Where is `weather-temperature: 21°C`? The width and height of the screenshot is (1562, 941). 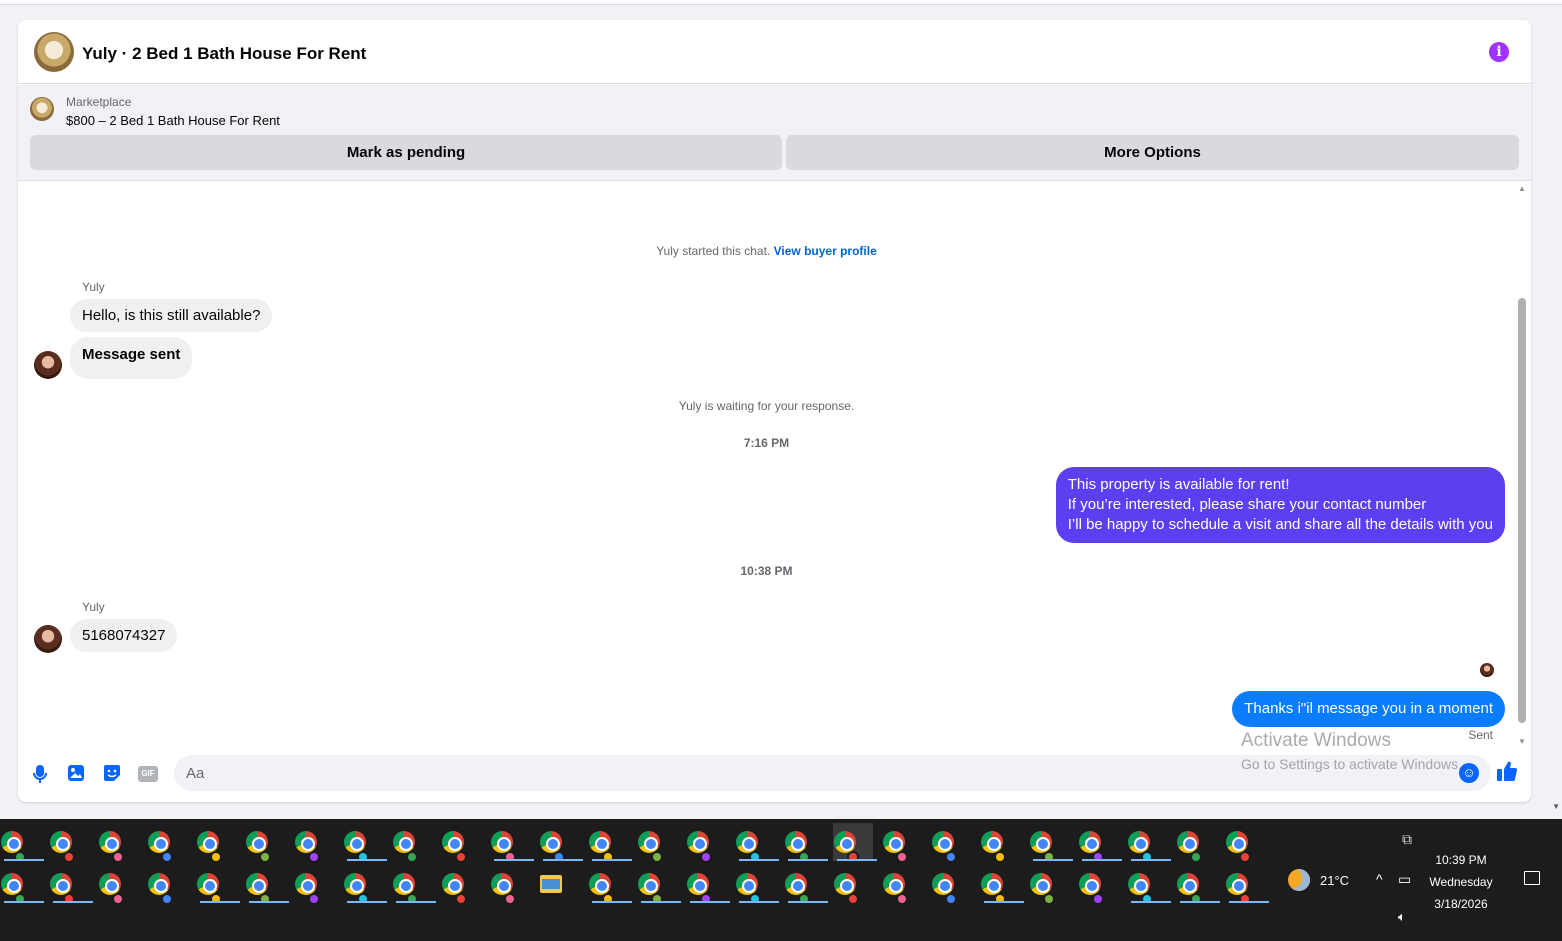 weather-temperature: 21°C is located at coordinates (1334, 880).